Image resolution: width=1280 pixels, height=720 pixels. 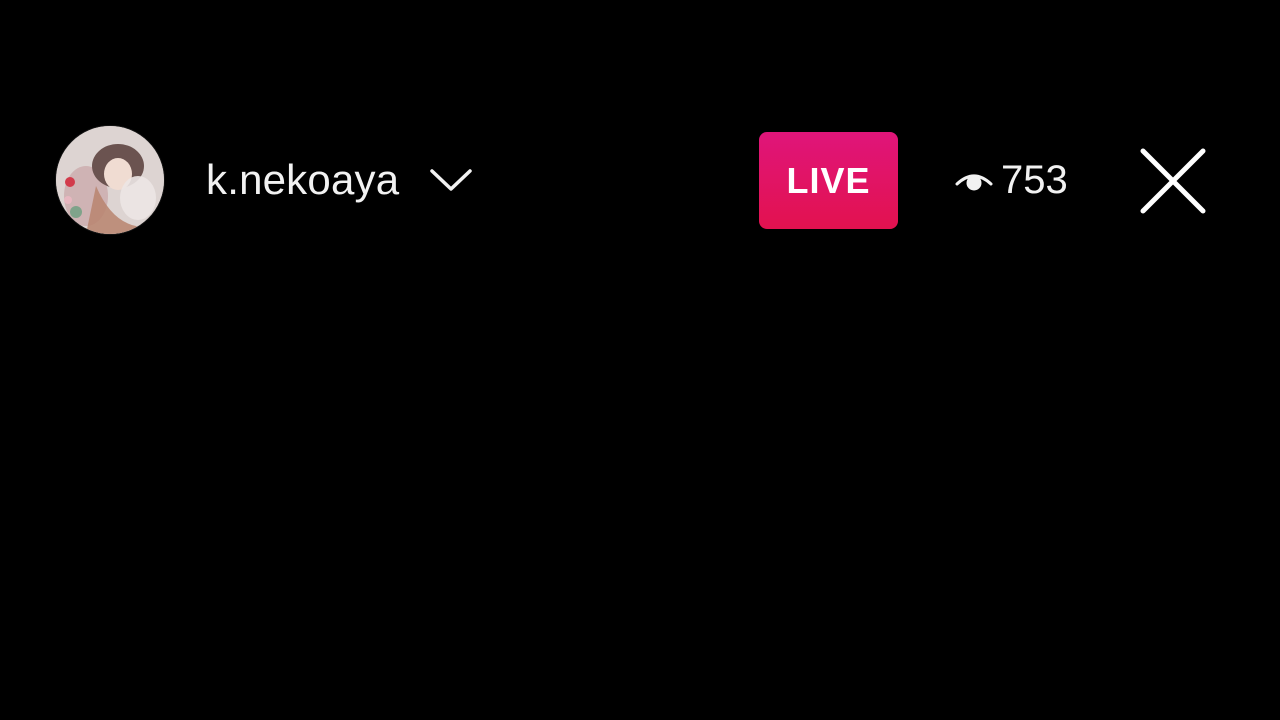 I want to click on viewer-count: 753, so click(x=1034, y=180).